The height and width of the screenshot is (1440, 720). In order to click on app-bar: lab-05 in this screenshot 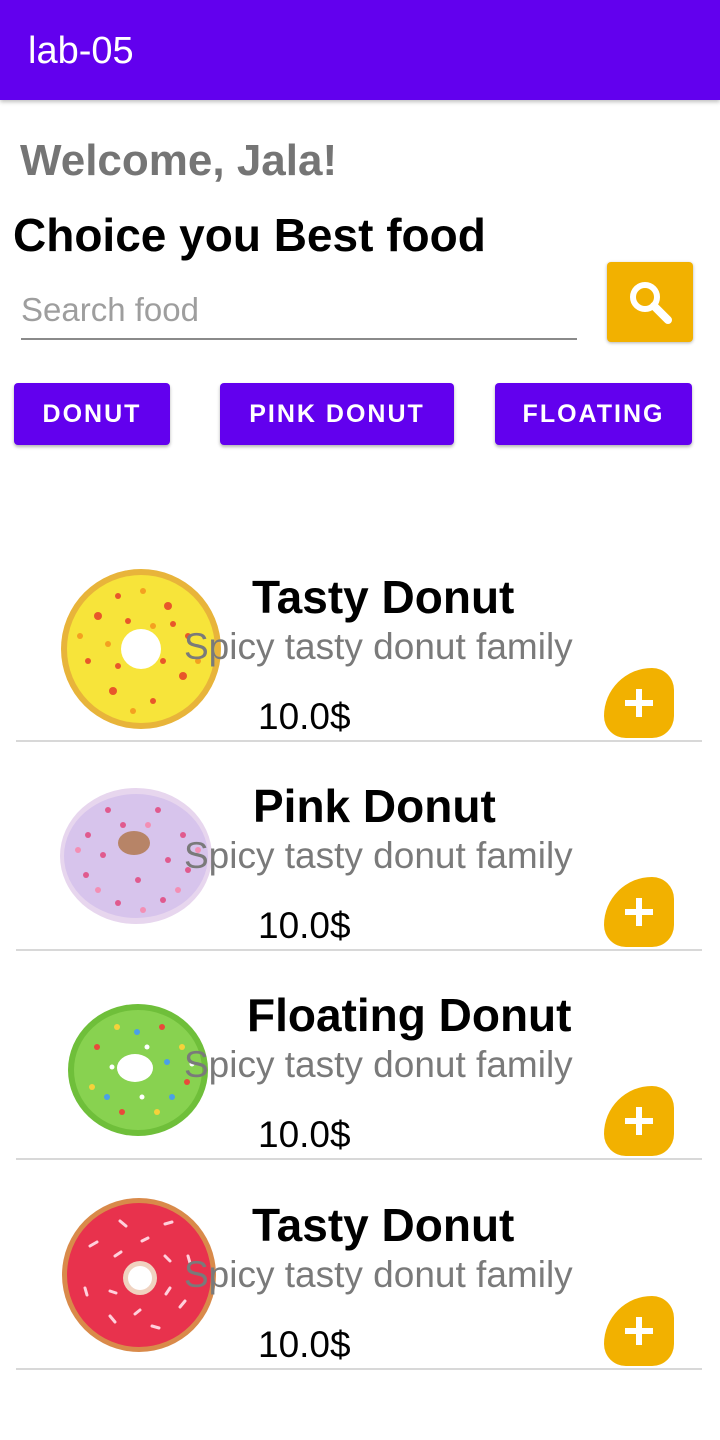, I will do `click(360, 50)`.